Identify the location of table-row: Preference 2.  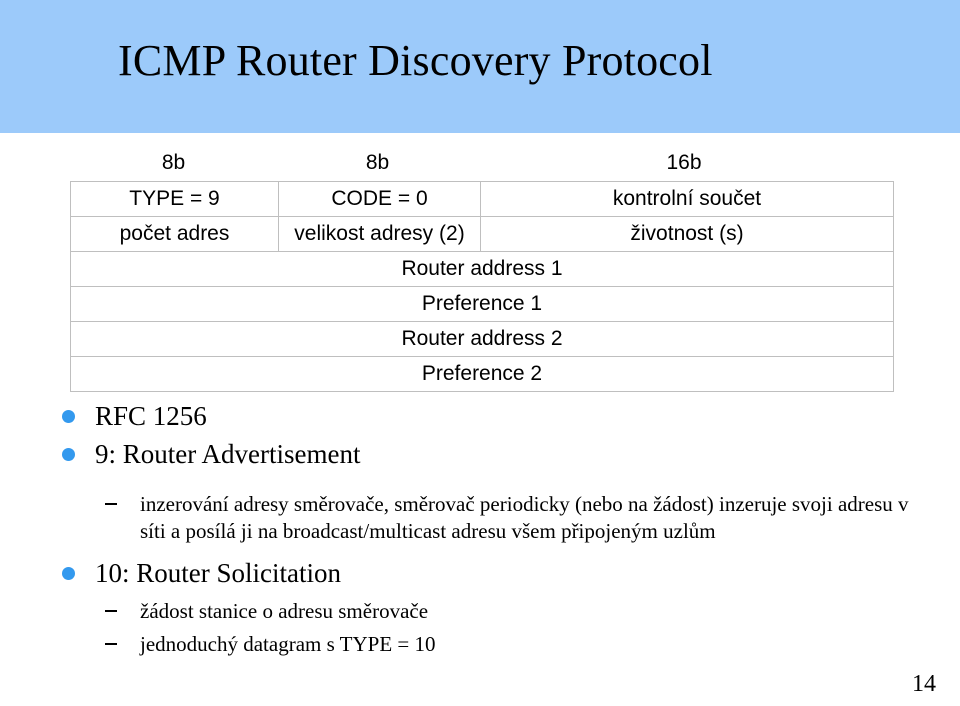
(482, 374).